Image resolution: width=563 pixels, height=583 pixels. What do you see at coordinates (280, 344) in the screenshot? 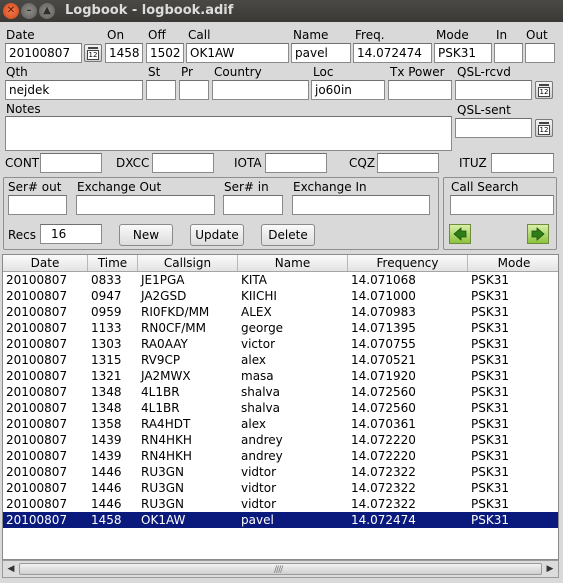
I see `table-row: 20100807 1303 RA0AAY victor 14.070755 PSK31` at bounding box center [280, 344].